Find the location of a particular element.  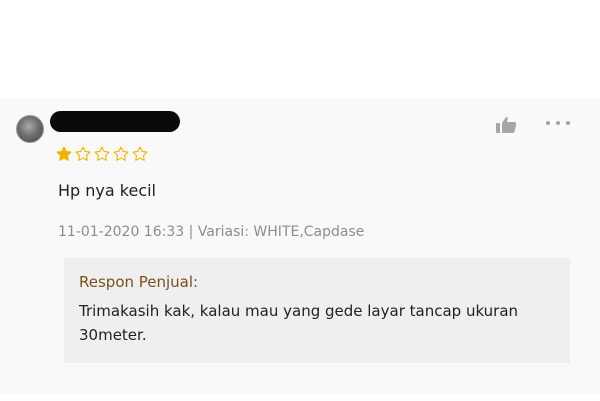

seller-response-title: Respon Penjual: is located at coordinates (139, 282).